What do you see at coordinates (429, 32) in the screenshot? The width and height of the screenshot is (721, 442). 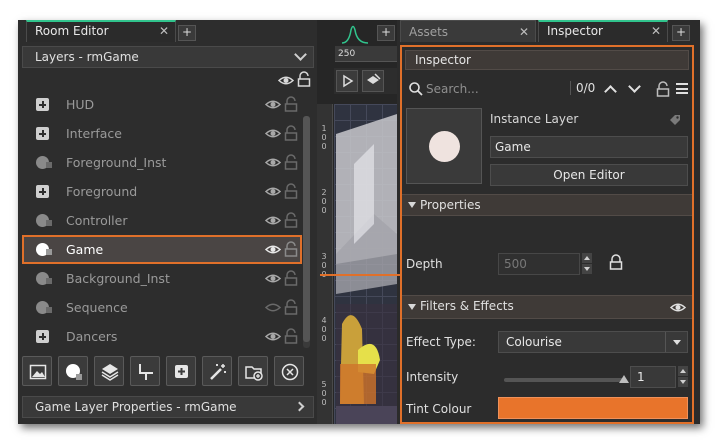 I see `tab-assets-label: Assets` at bounding box center [429, 32].